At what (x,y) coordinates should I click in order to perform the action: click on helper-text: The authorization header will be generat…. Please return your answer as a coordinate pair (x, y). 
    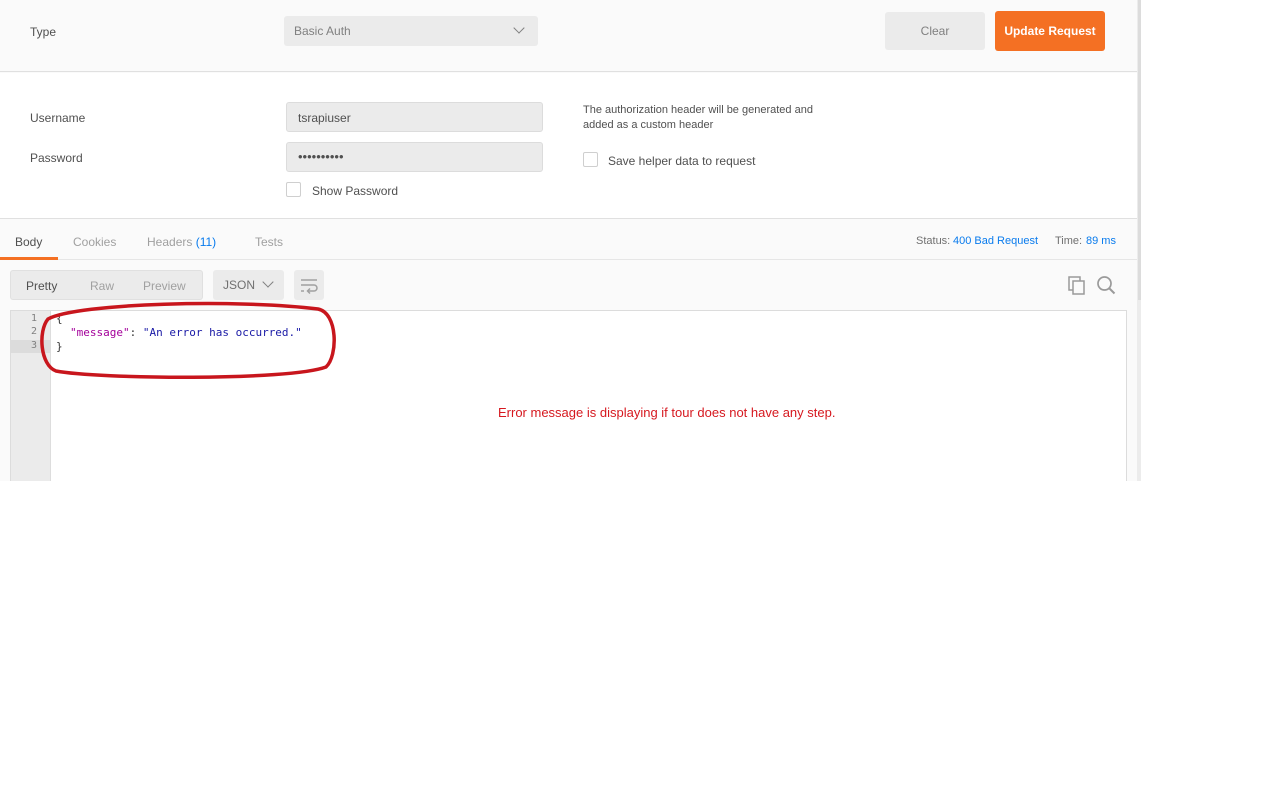
    Looking at the image, I should click on (713, 118).